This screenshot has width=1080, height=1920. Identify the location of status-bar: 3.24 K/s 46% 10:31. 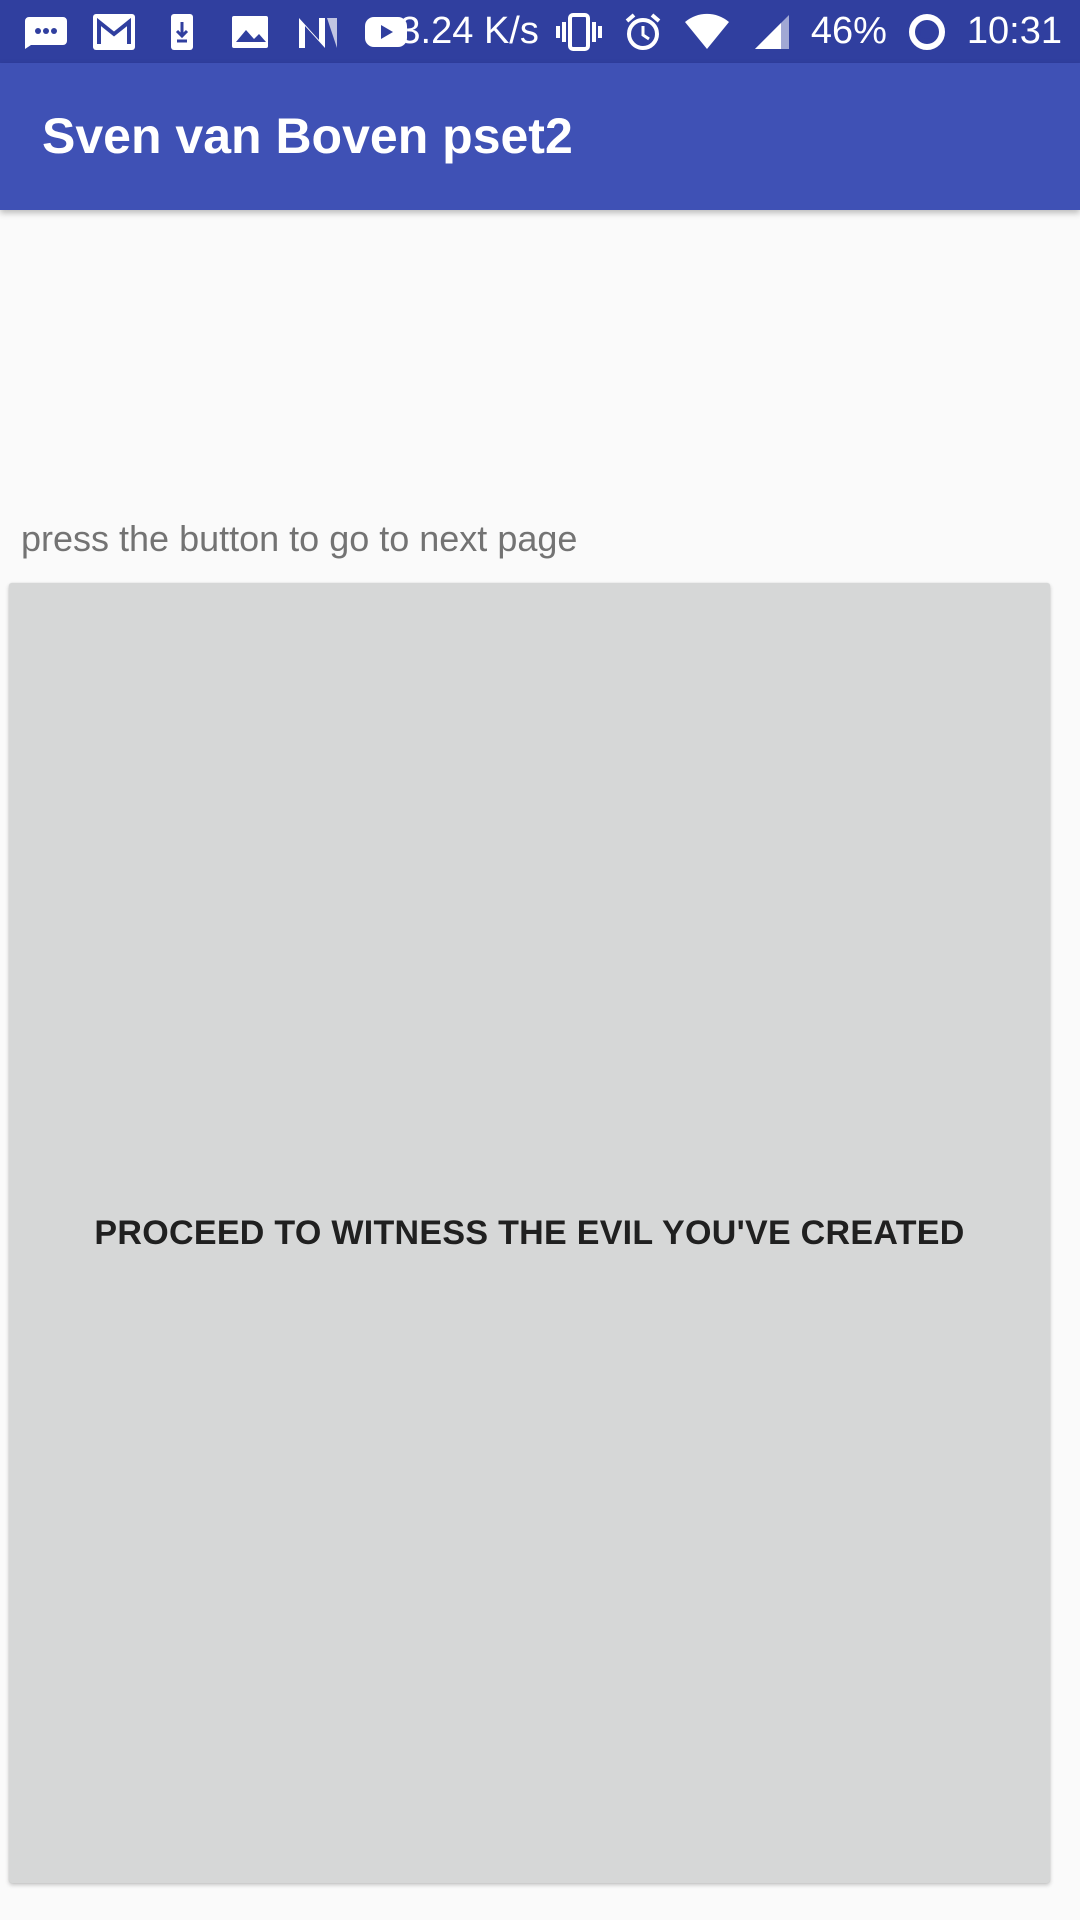
(540, 31).